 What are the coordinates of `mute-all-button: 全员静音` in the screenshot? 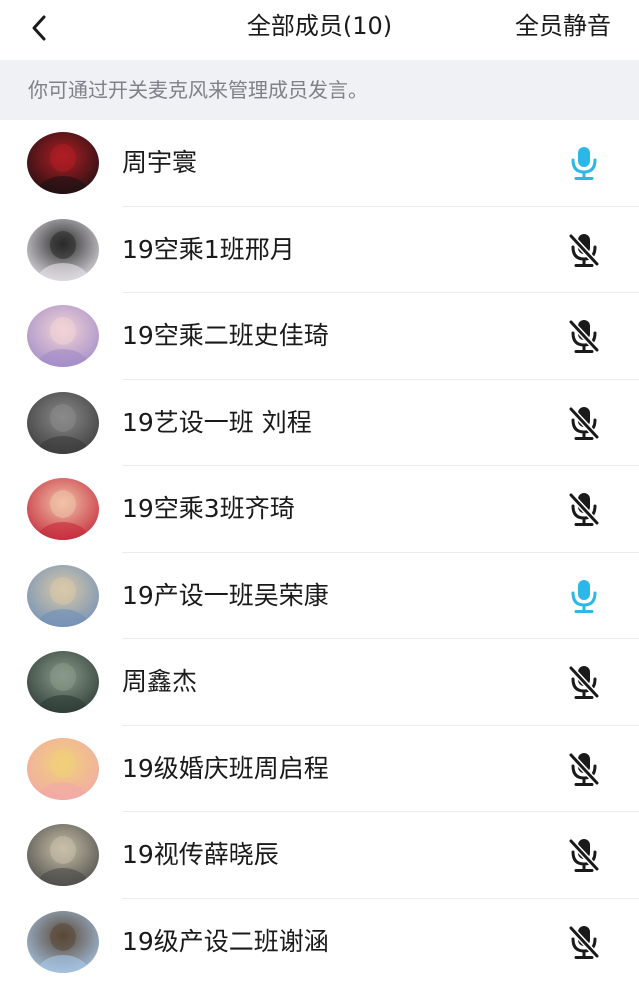 It's located at (563, 26).